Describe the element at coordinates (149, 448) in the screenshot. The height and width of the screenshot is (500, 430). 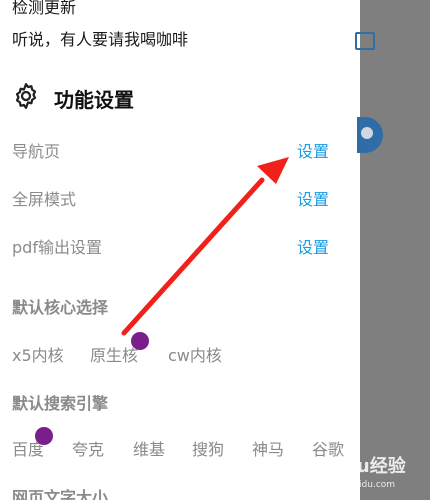
I see `search-option-wiki: 维基` at that location.